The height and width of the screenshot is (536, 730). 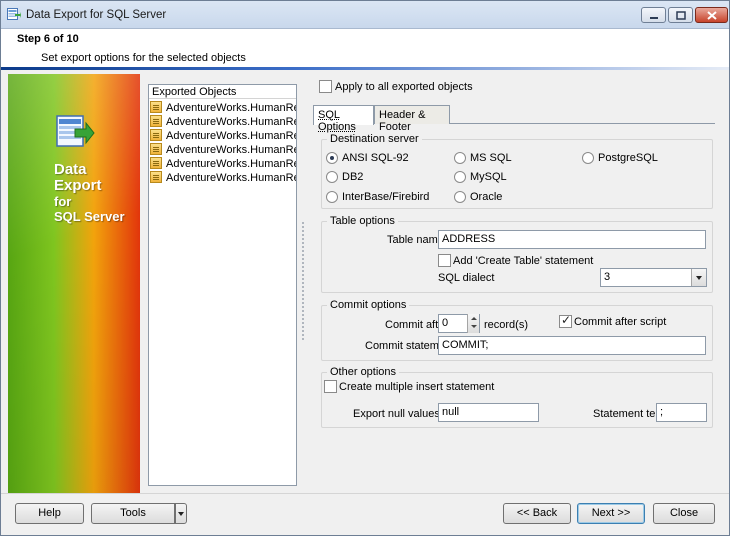 What do you see at coordinates (537, 513) in the screenshot?
I see `back-button: << Back` at bounding box center [537, 513].